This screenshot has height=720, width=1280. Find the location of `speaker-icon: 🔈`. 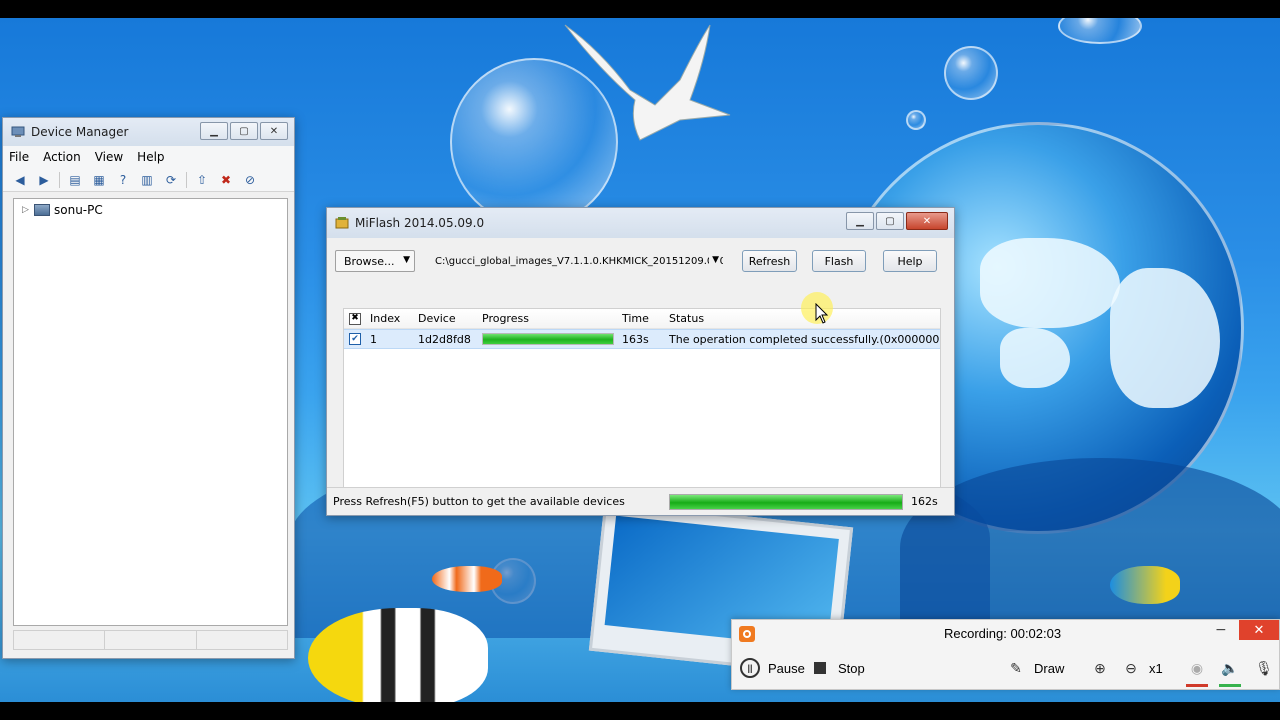

speaker-icon: 🔈 is located at coordinates (1230, 667).